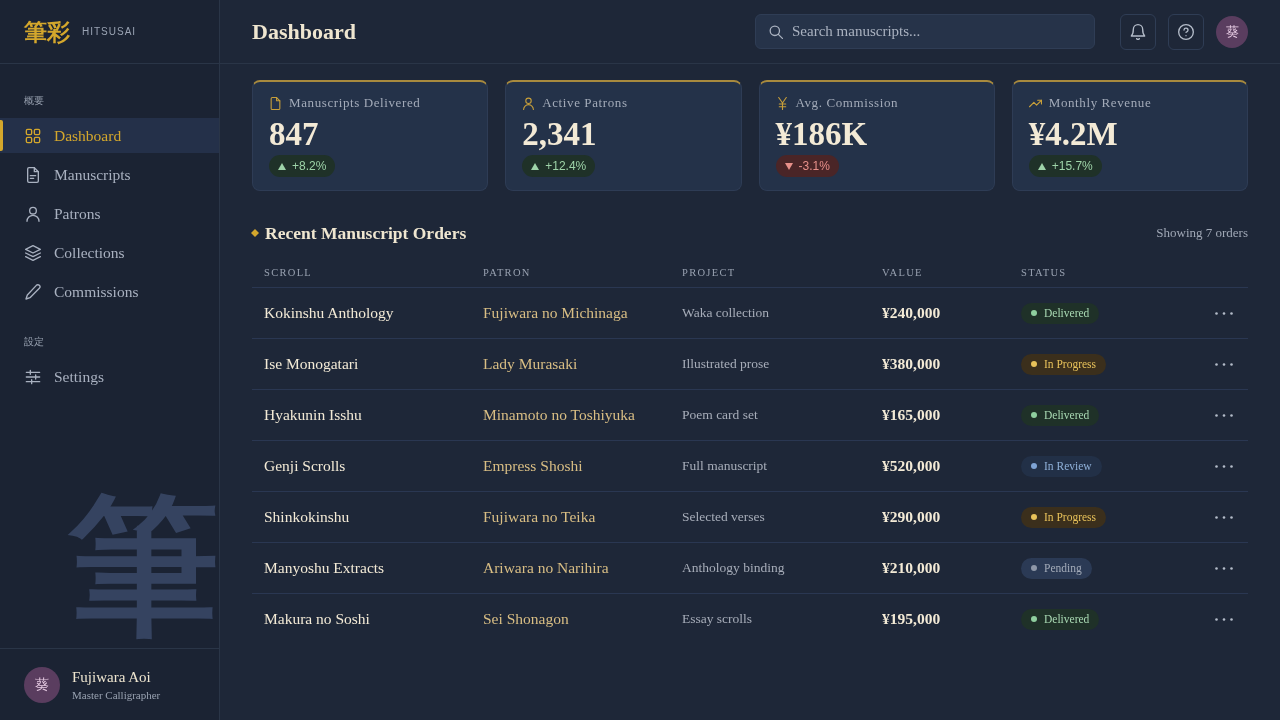 This screenshot has width=1280, height=720. I want to click on section-title: Recent Manuscript Orders, so click(366, 233).